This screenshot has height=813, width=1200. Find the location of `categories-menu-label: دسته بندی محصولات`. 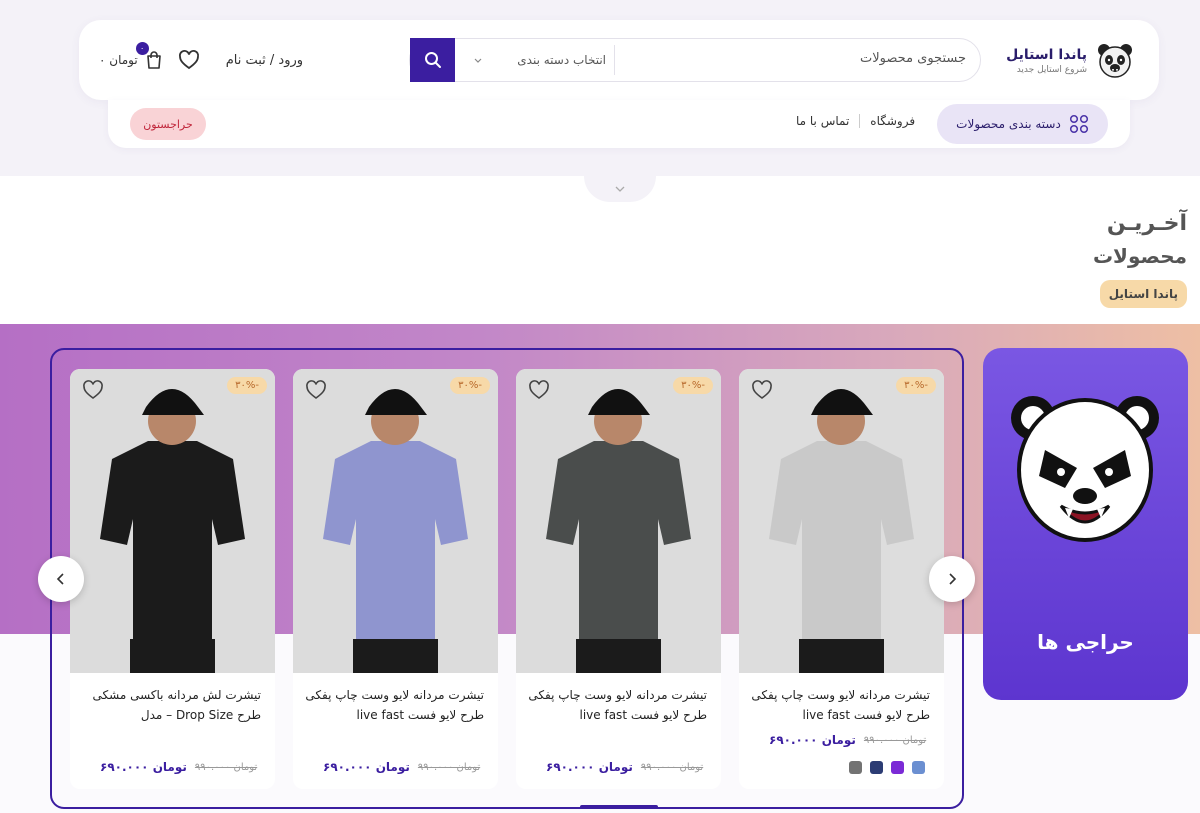

categories-menu-label: دسته بندی محصولات is located at coordinates (1008, 124).